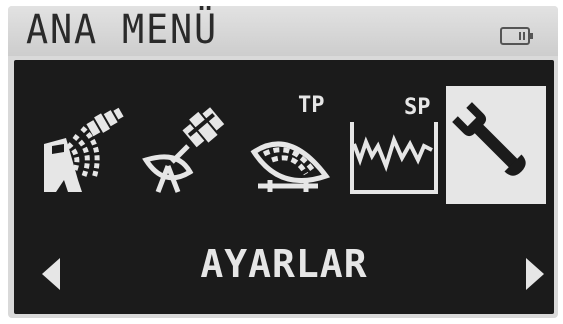 Image resolution: width=563 pixels, height=324 pixels. What do you see at coordinates (311, 105) in the screenshot?
I see `tp-badge-label: TP` at bounding box center [311, 105].